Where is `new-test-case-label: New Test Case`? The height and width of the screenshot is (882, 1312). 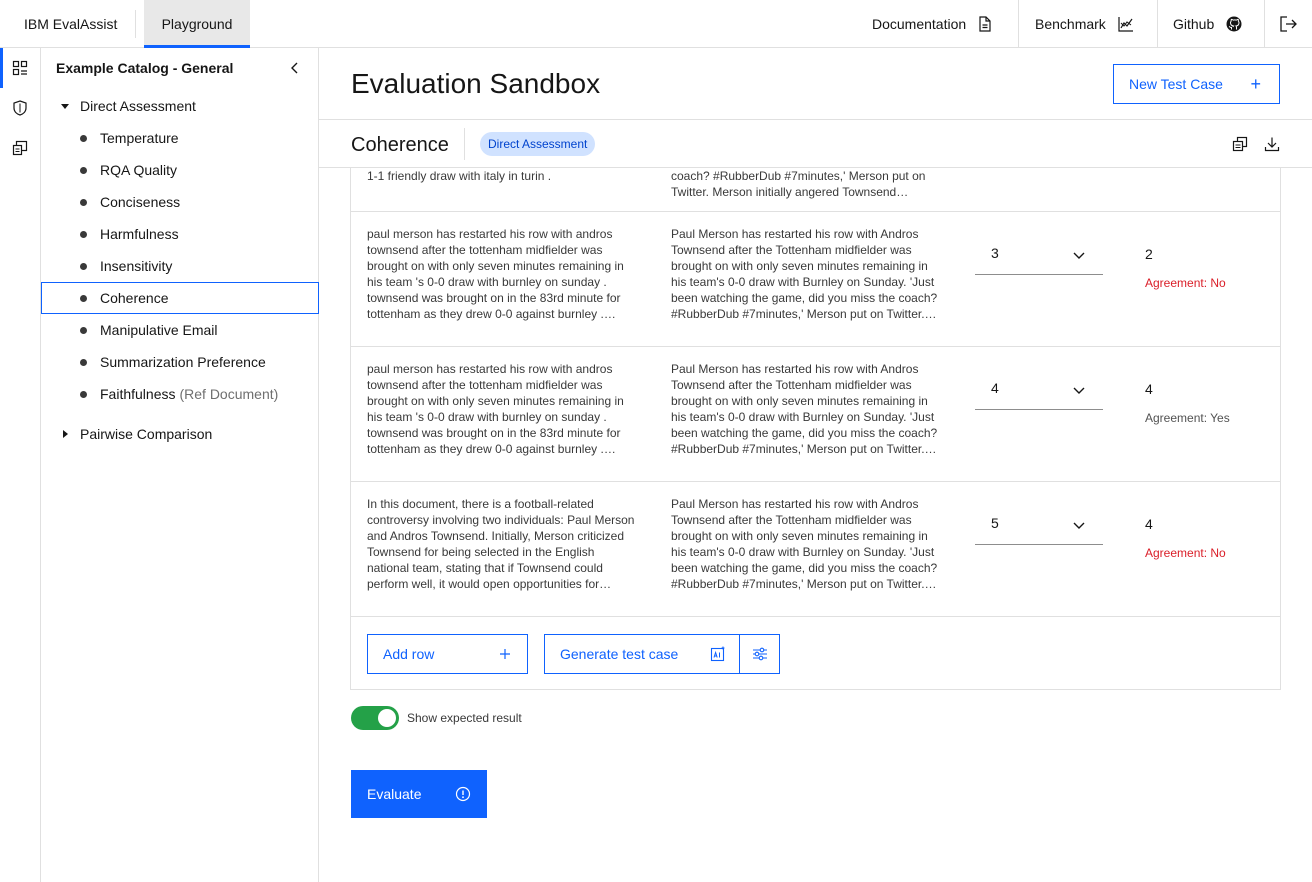 new-test-case-label: New Test Case is located at coordinates (1176, 84).